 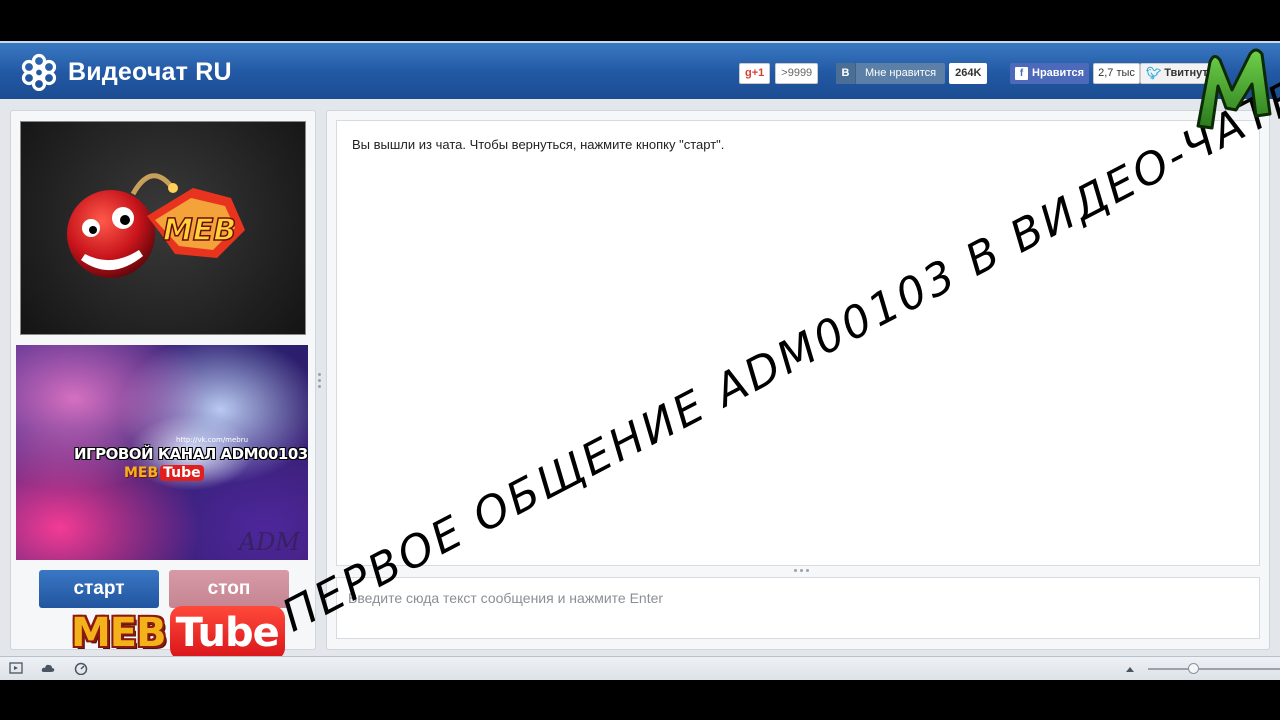 What do you see at coordinates (16, 668) in the screenshot?
I see `screen-icon` at bounding box center [16, 668].